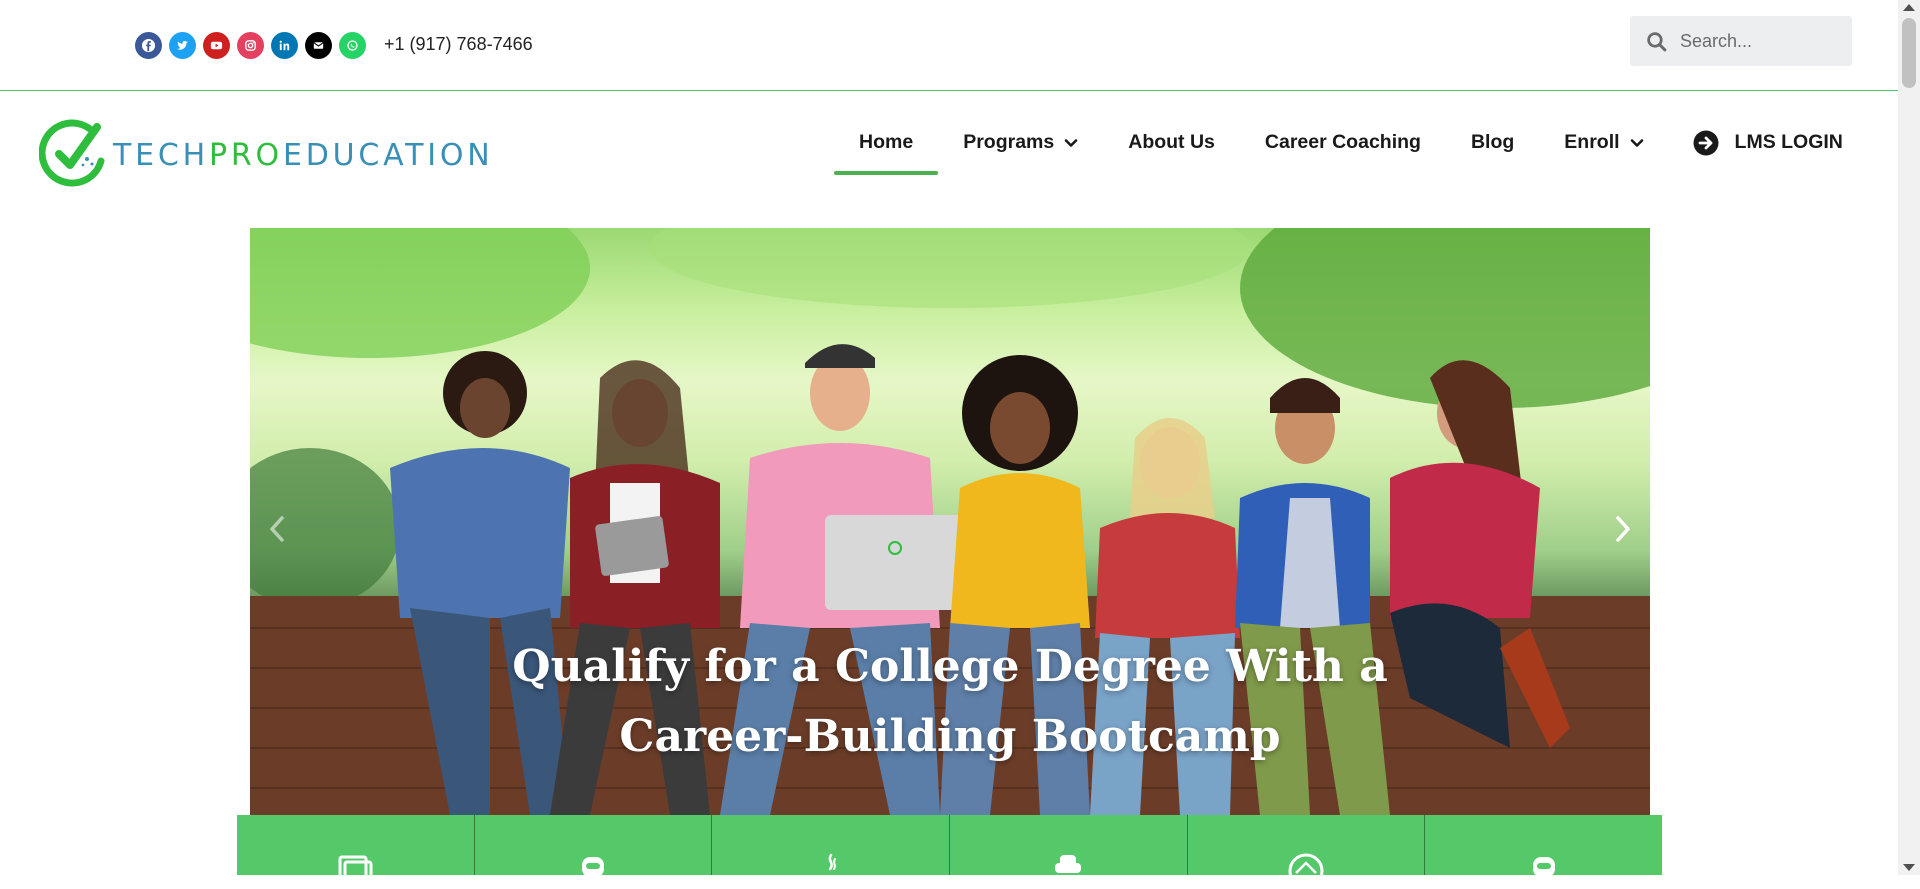 Image resolution: width=1920 pixels, height=889 pixels. Describe the element at coordinates (458, 44) in the screenshot. I see `phone-number: +1 (917) 768-7466` at that location.